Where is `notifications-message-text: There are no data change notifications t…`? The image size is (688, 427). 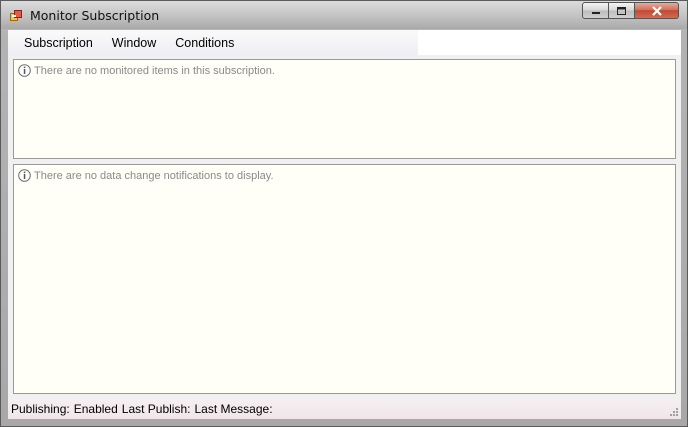 notifications-message-text: There are no data change notifications t… is located at coordinates (154, 175).